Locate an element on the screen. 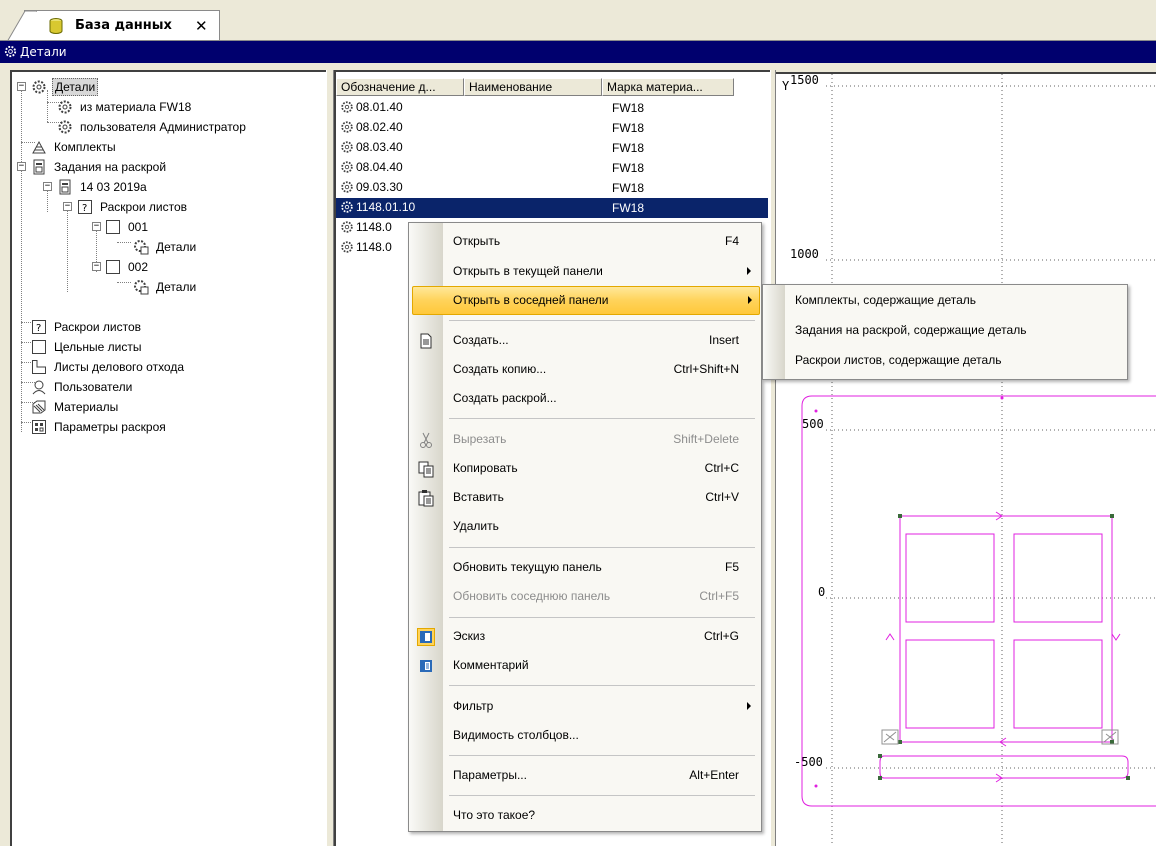 The image size is (1156, 846). tree-item-sheet-cuts: ? Раскрои листов is located at coordinates (132, 207).